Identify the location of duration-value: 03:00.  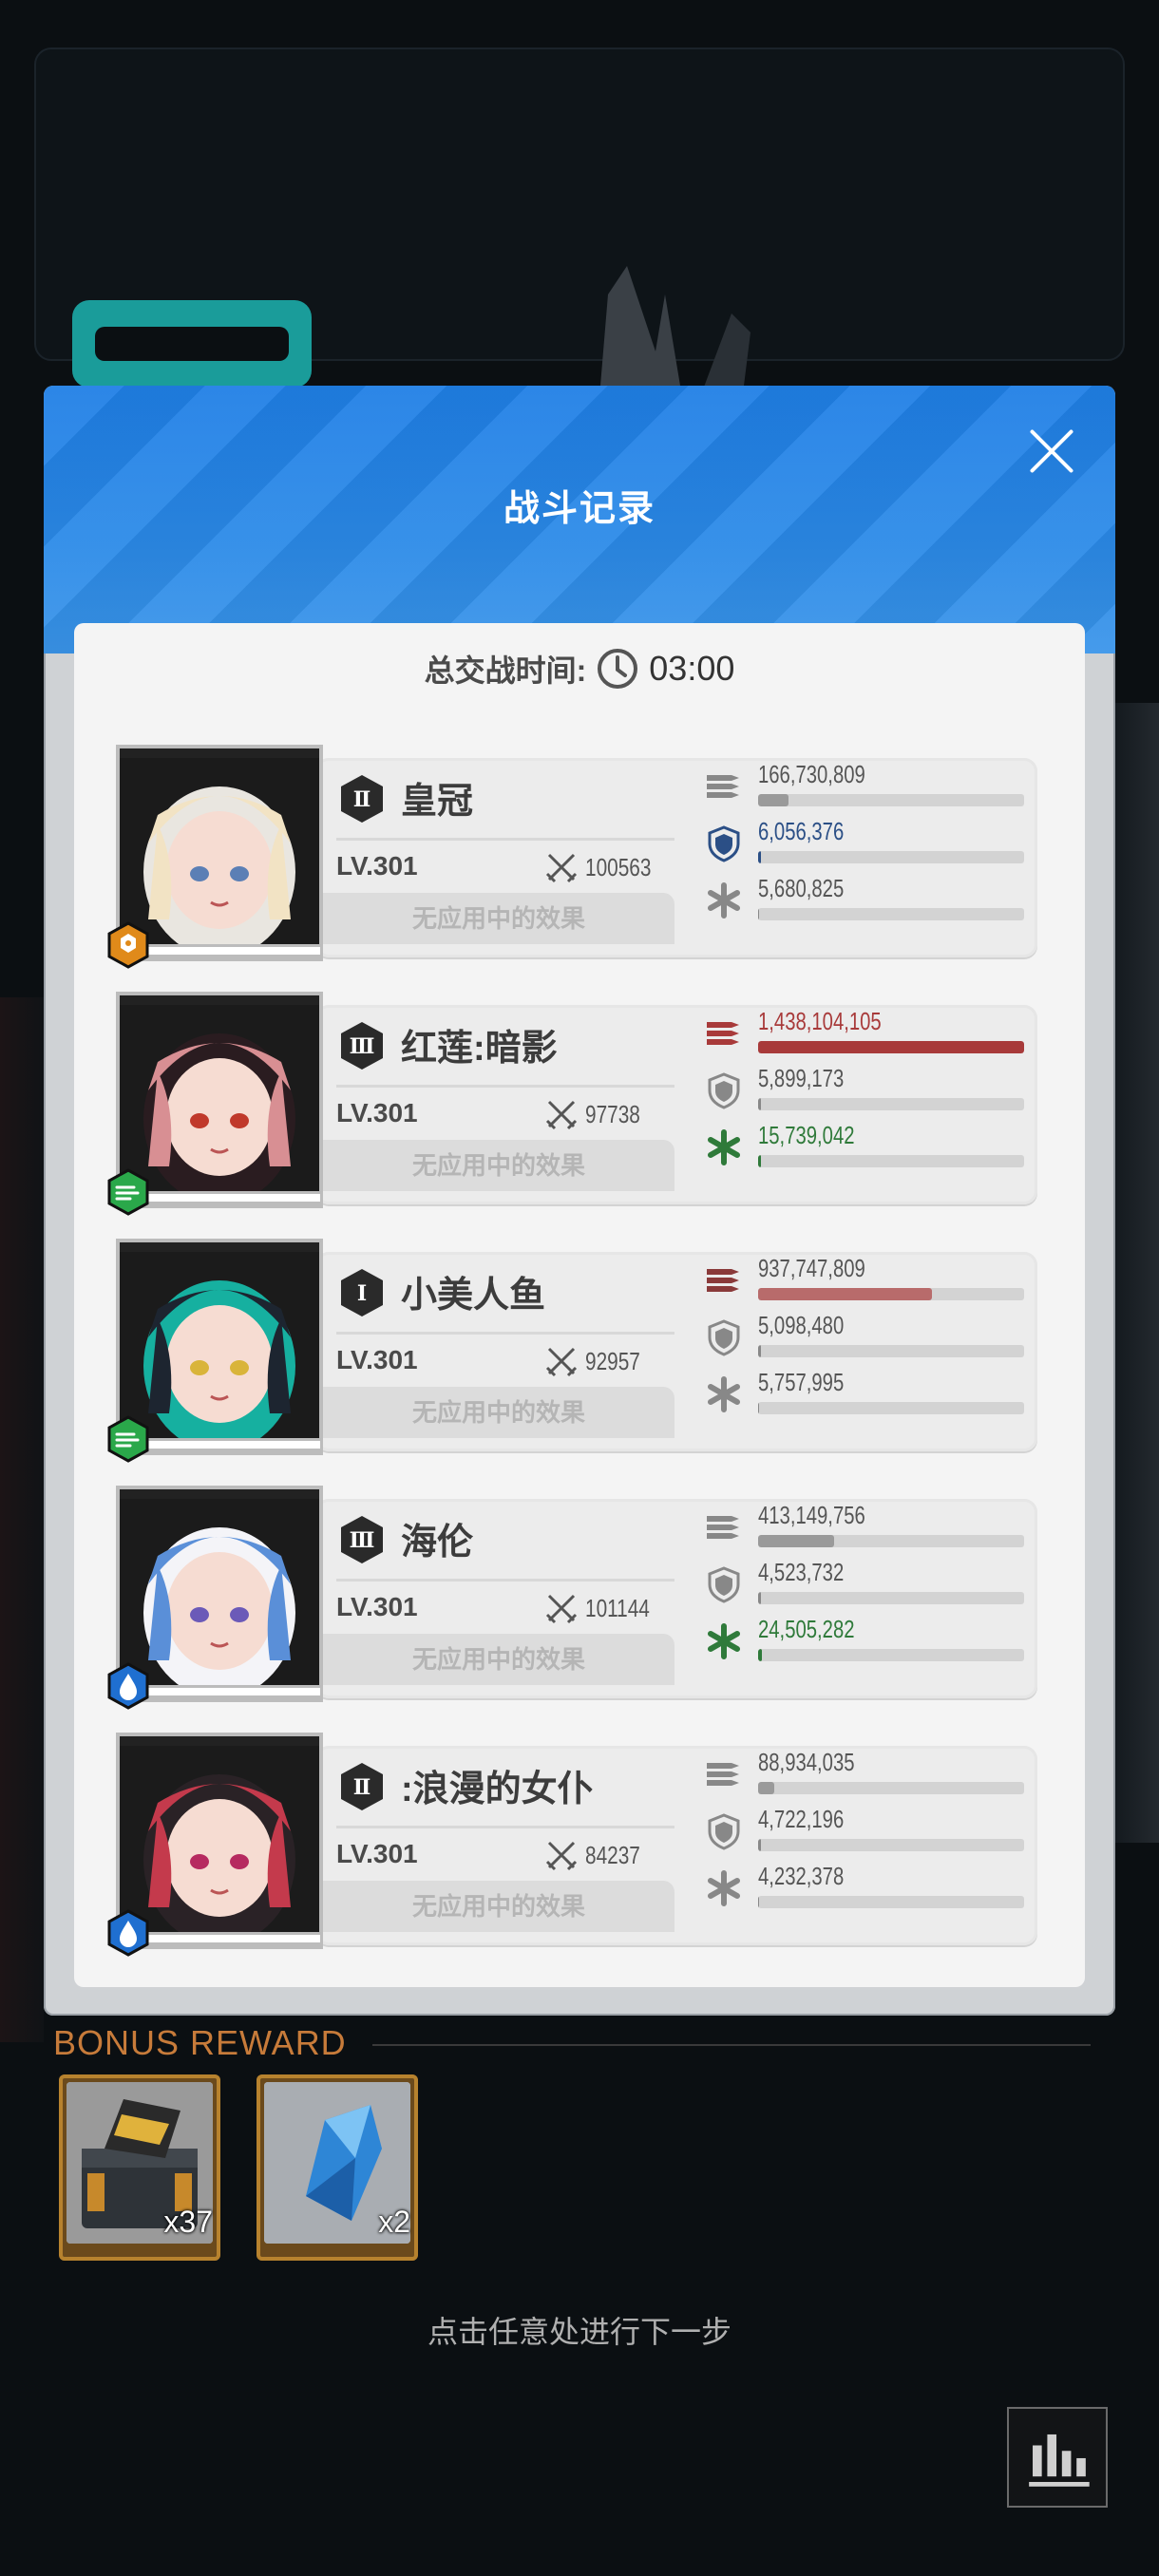
(692, 668).